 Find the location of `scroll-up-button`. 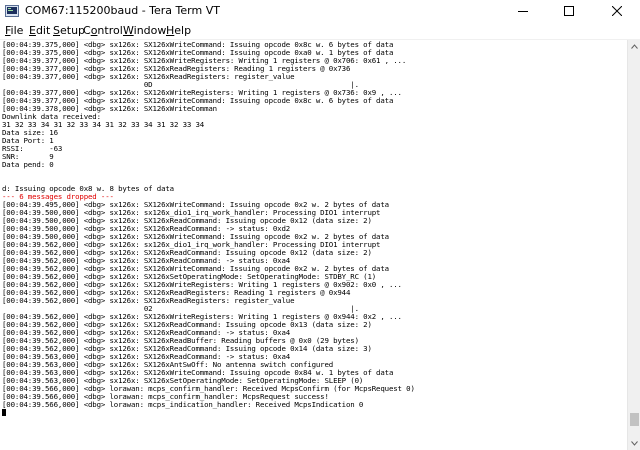

scroll-up-button is located at coordinates (634, 46).